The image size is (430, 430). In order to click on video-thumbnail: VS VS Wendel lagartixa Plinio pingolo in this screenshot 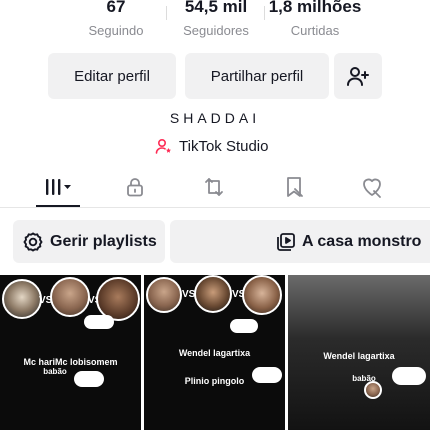, I will do `click(214, 352)`.